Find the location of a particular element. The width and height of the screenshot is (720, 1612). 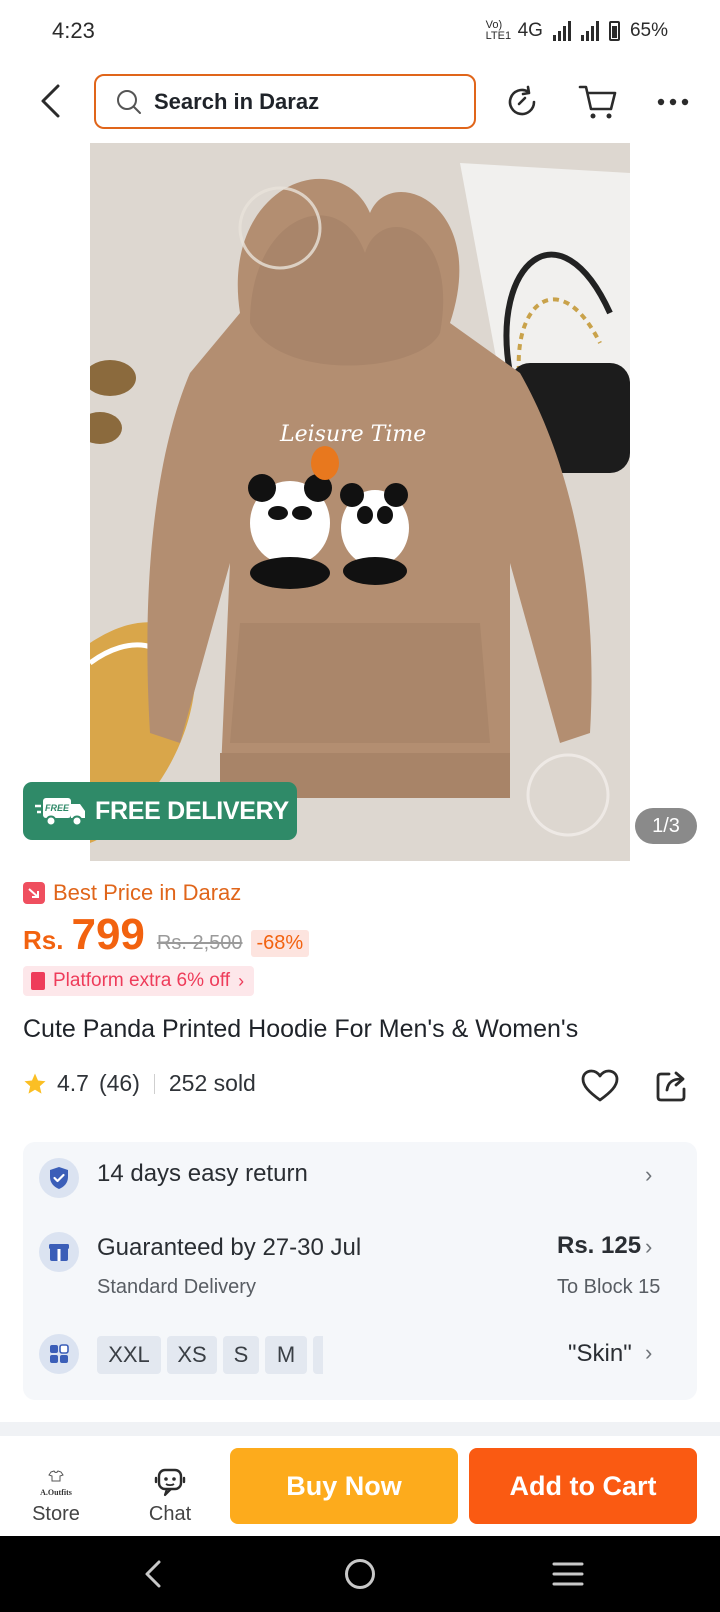

cart-button is located at coordinates (598, 102).